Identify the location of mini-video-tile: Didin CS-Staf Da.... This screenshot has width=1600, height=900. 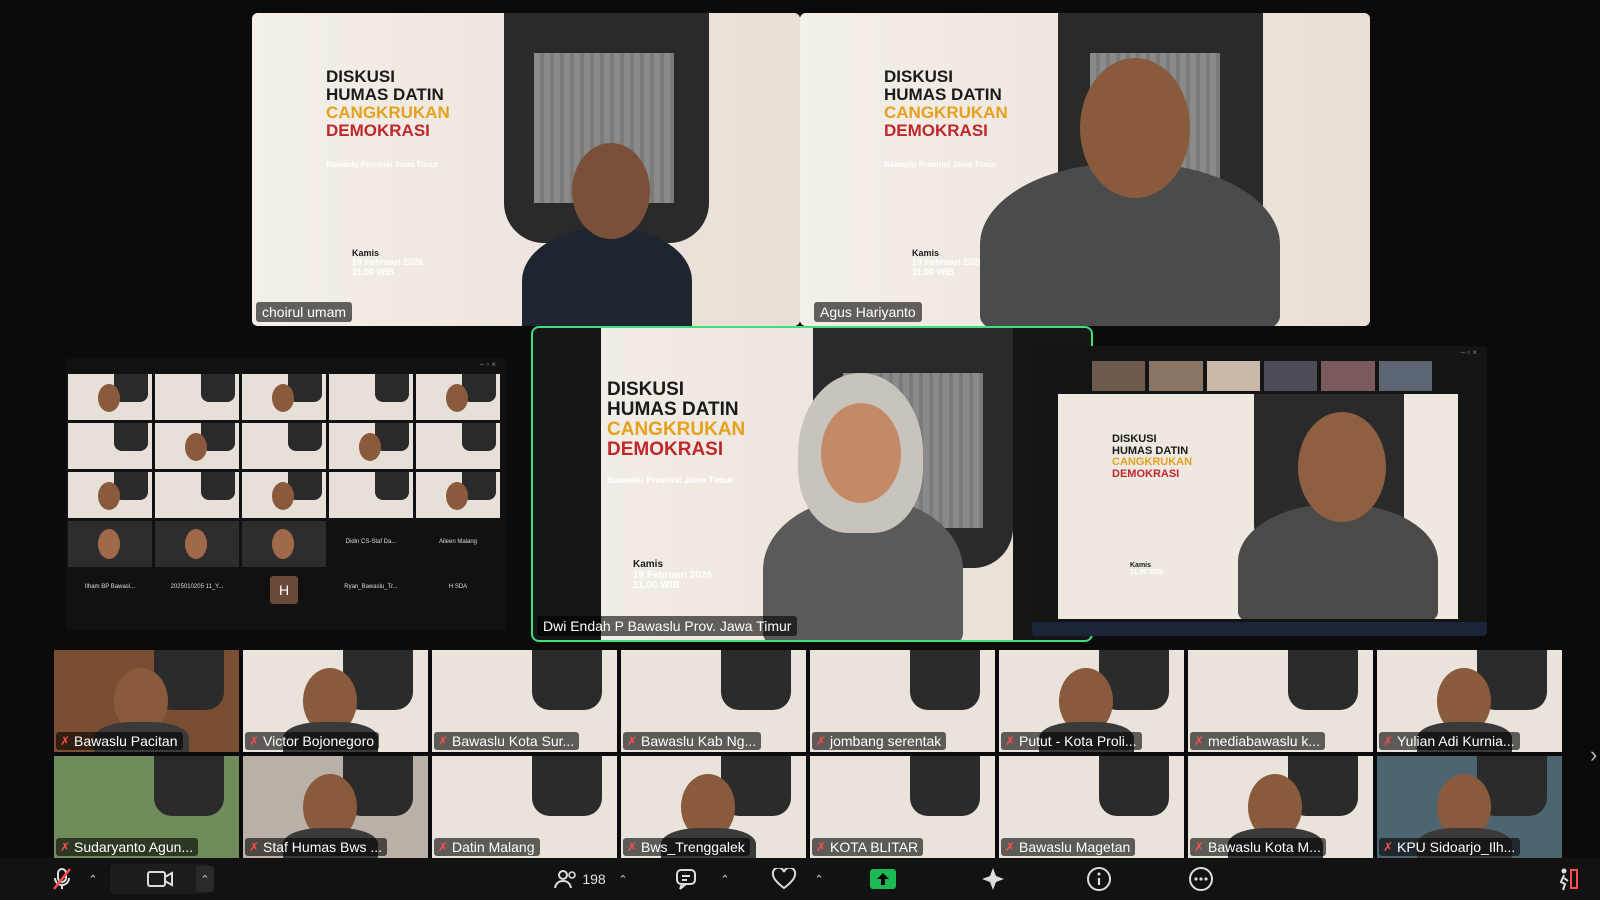
(371, 544).